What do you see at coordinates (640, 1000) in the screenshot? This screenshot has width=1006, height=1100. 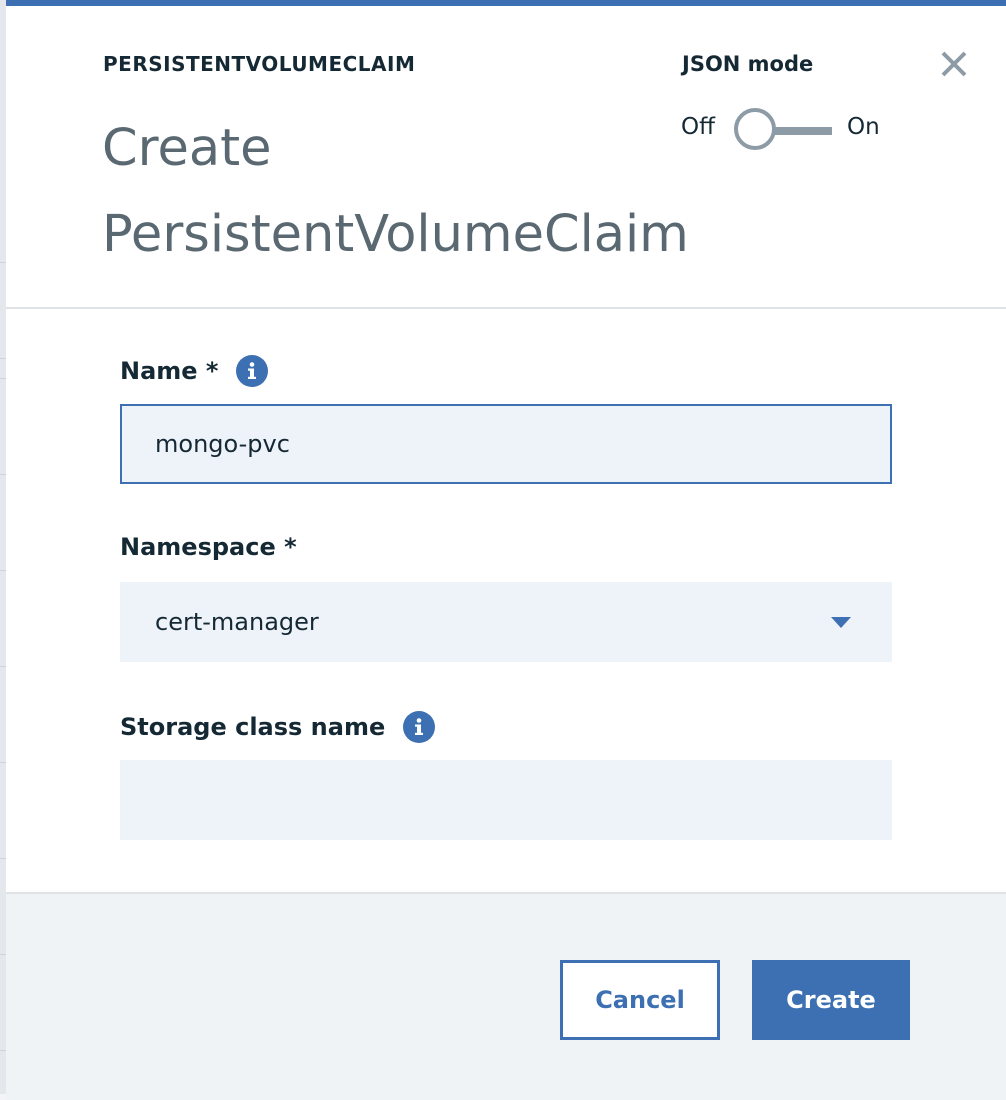 I see `cancel-button: Cancel` at bounding box center [640, 1000].